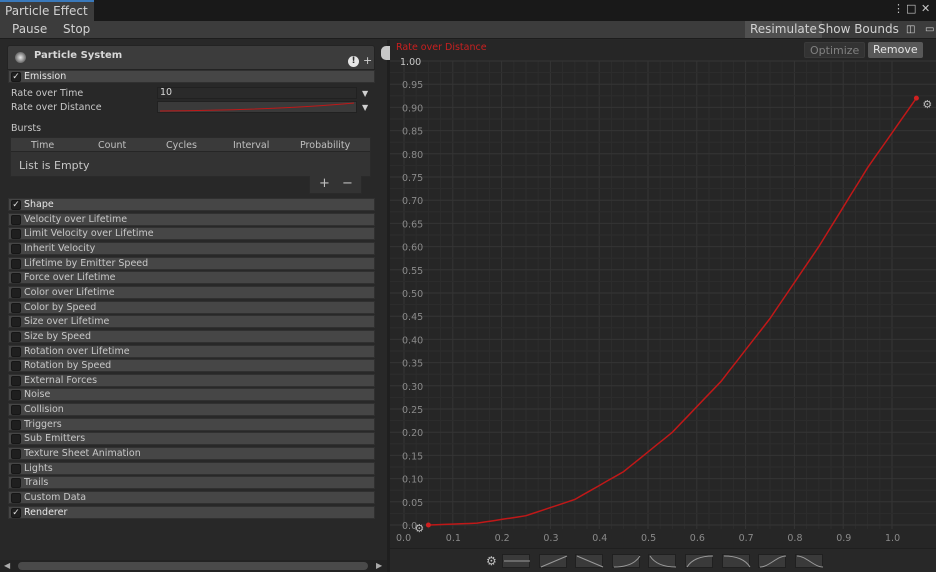 The image size is (936, 572). Describe the element at coordinates (191, 292) in the screenshot. I see `module-color-over-lifetime: Color over Lifetime` at that location.